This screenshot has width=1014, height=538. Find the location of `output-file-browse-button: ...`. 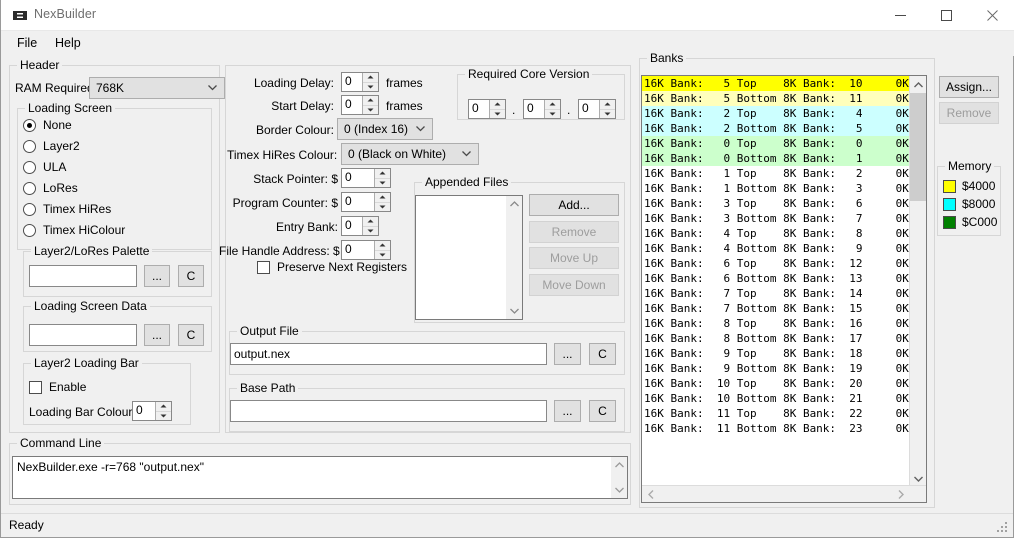

output-file-browse-button: ... is located at coordinates (567, 354).